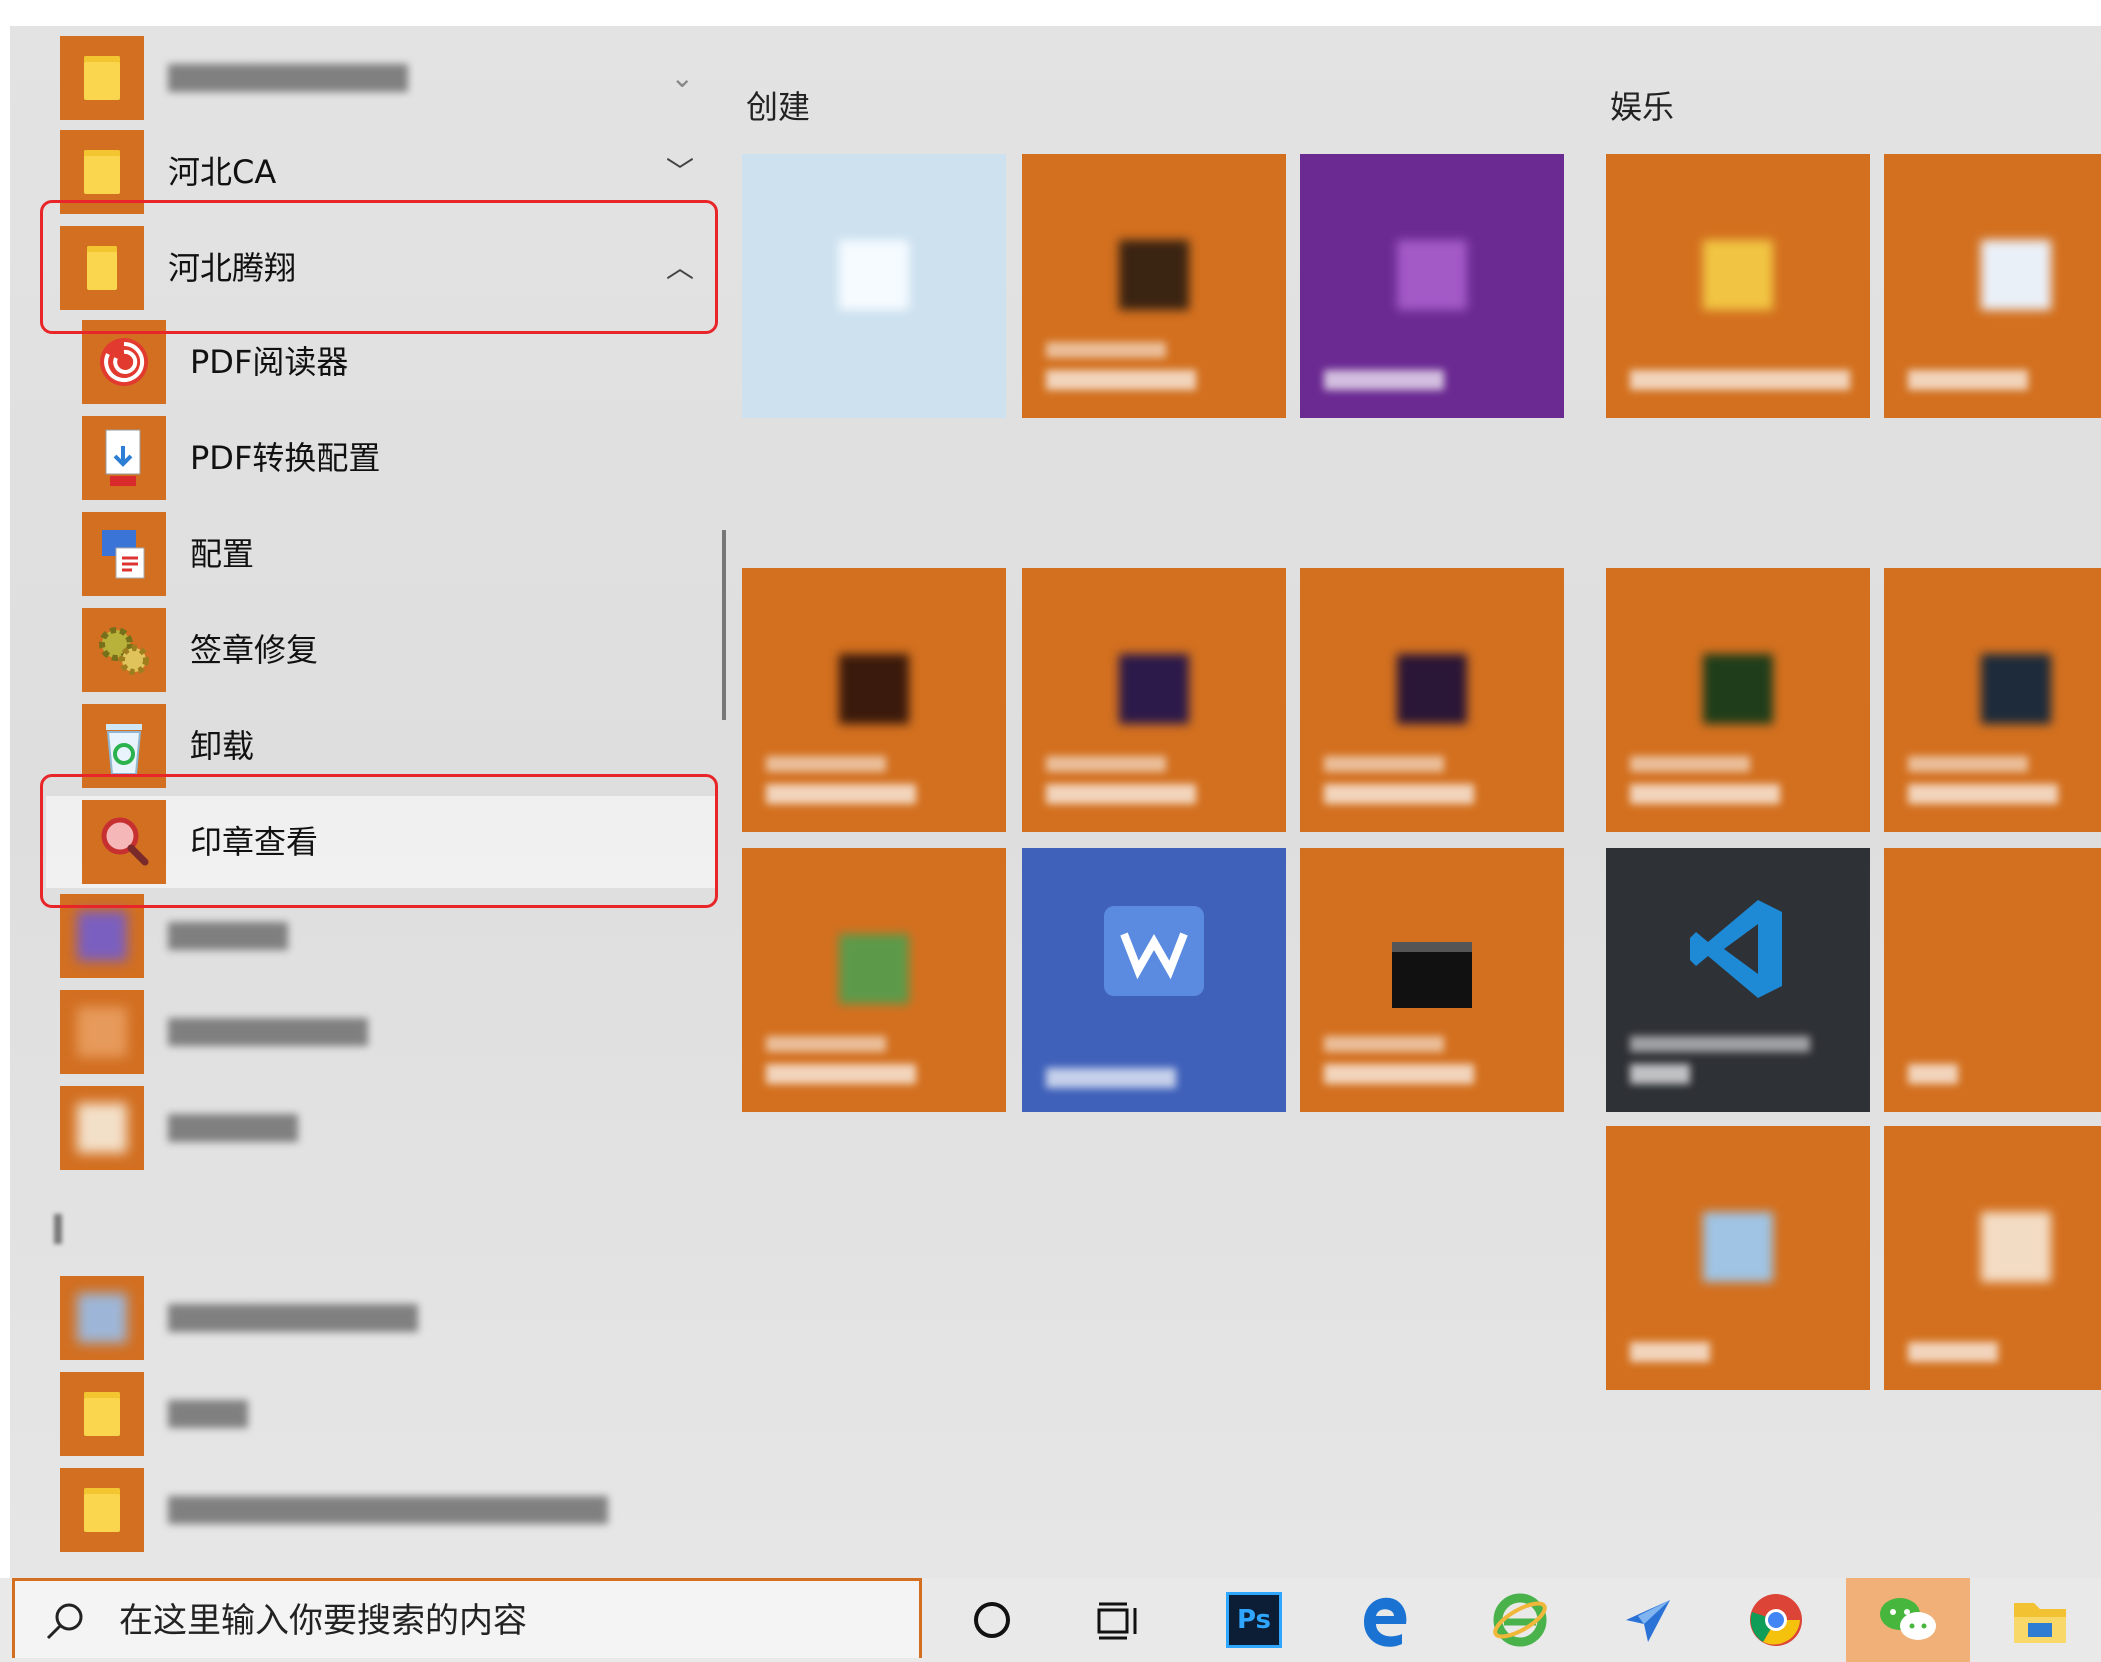 The image size is (2101, 1662). Describe the element at coordinates (124, 650) in the screenshot. I see `gear-repair-icon` at that location.